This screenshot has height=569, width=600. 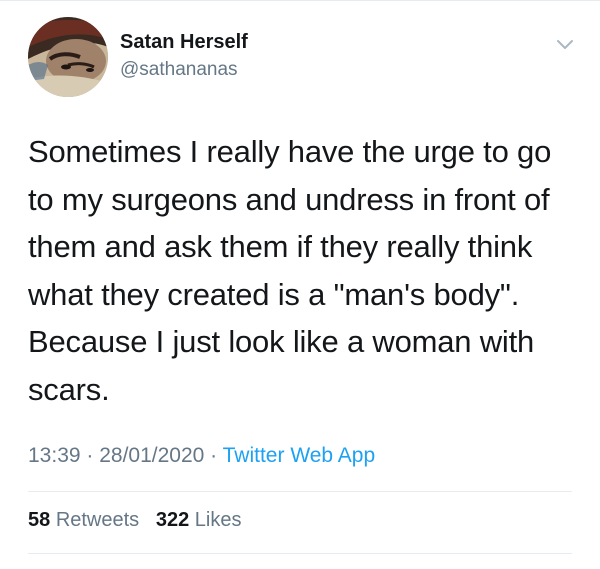 What do you see at coordinates (179, 70) in the screenshot?
I see `user-handle: @sathananas` at bounding box center [179, 70].